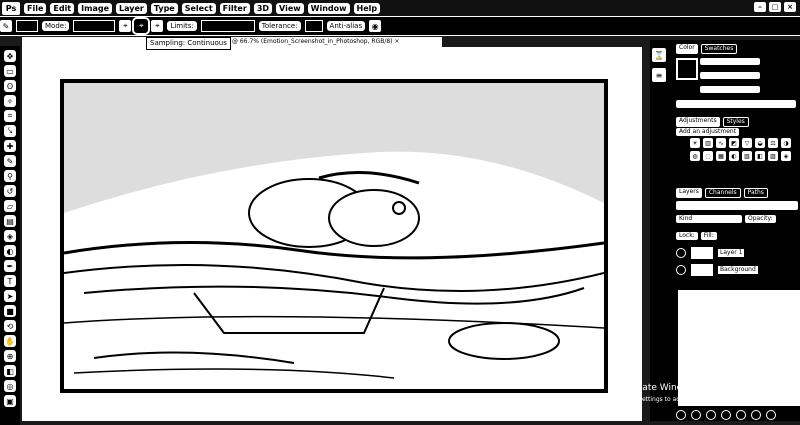  I want to click on tab-styles: Styles, so click(735, 122).